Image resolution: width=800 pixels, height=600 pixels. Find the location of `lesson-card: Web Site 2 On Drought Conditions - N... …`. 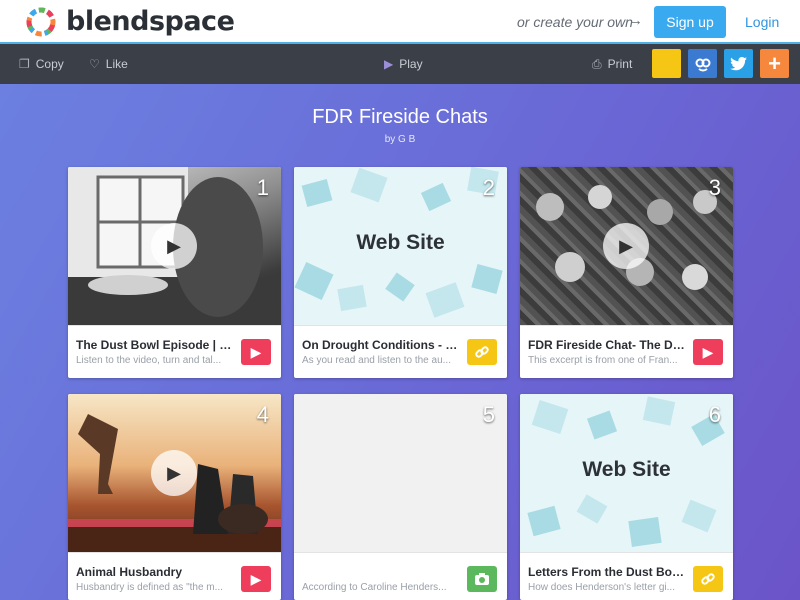

lesson-card: Web Site 2 On Drought Conditions - N... … is located at coordinates (400, 272).